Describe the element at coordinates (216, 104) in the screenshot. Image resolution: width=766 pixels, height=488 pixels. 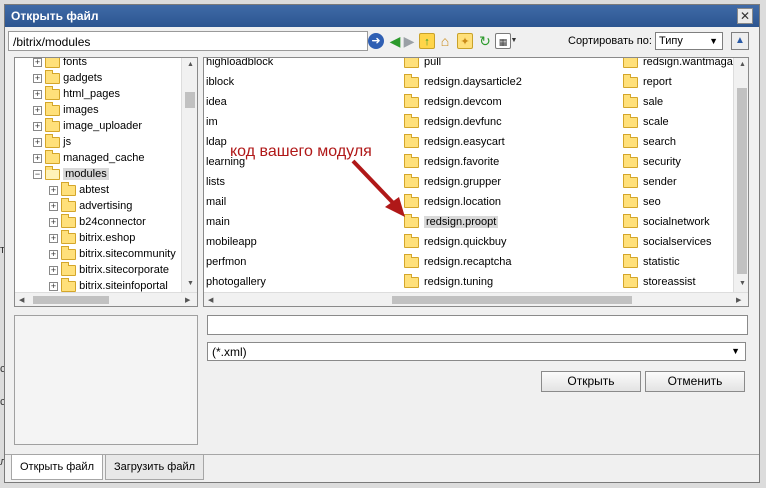
I see `file-item: idea` at that location.